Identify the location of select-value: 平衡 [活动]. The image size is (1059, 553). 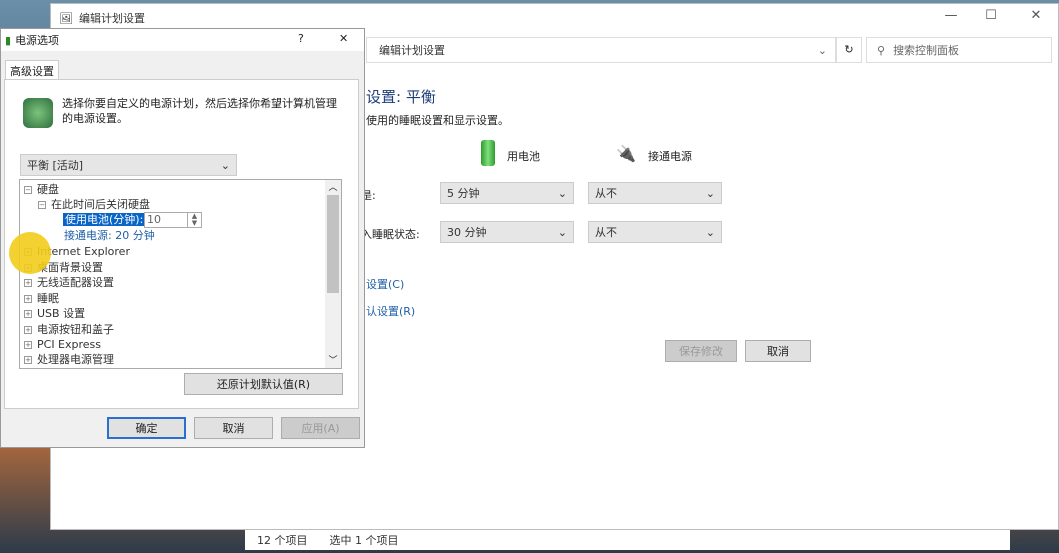
(55, 165).